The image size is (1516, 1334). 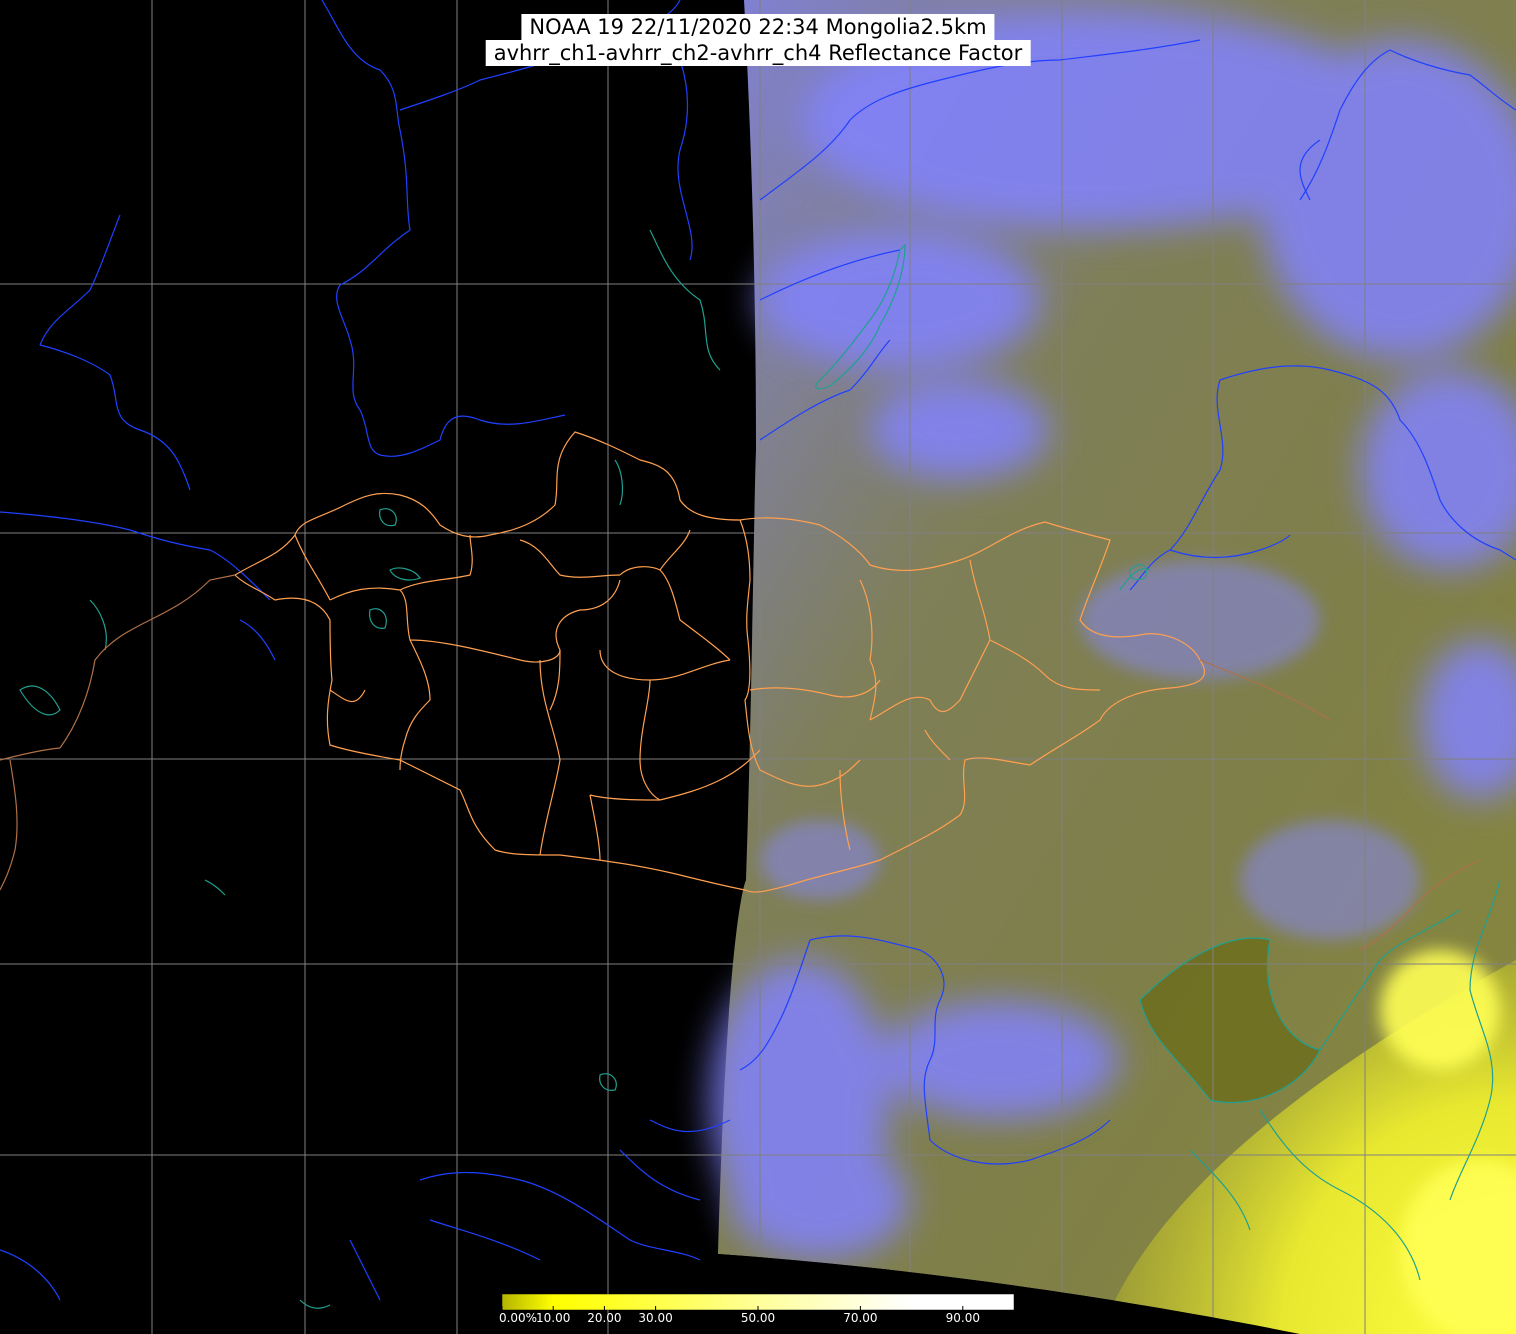 What do you see at coordinates (604, 1318) in the screenshot?
I see `colorbar-tick-label: 20.00` at bounding box center [604, 1318].